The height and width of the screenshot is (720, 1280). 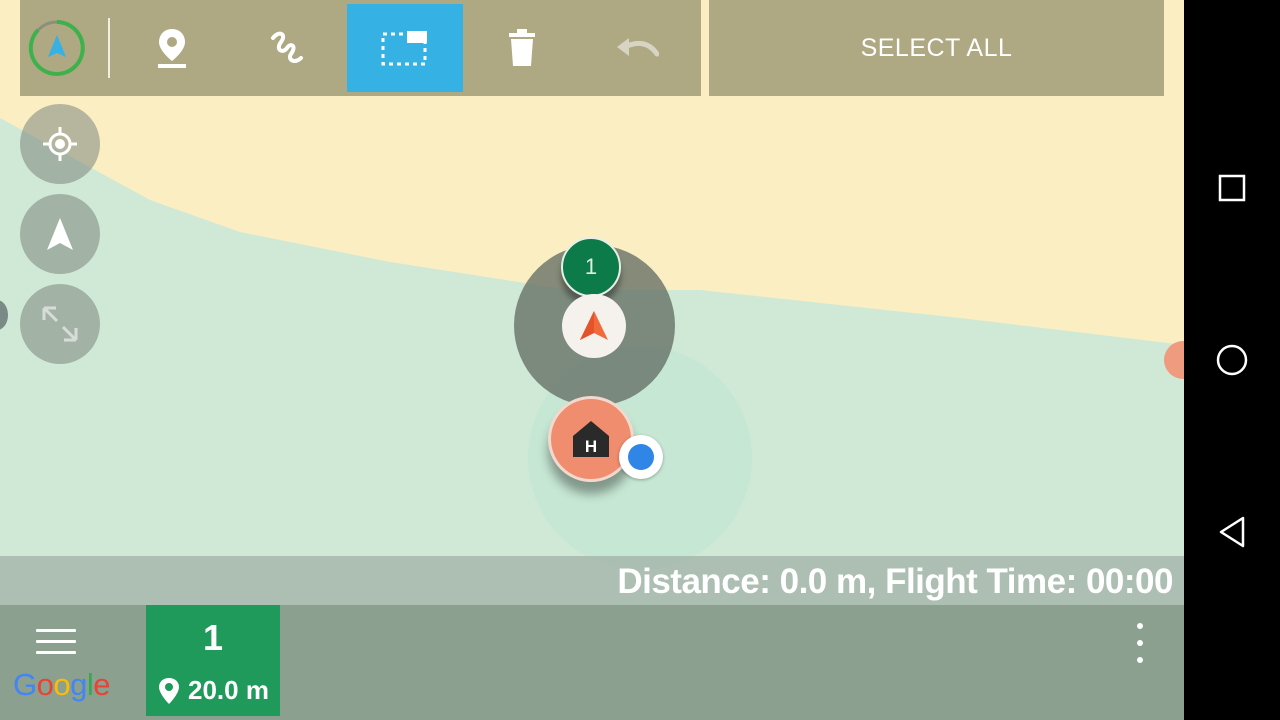 I want to click on draw-path-button, so click(x=287, y=48).